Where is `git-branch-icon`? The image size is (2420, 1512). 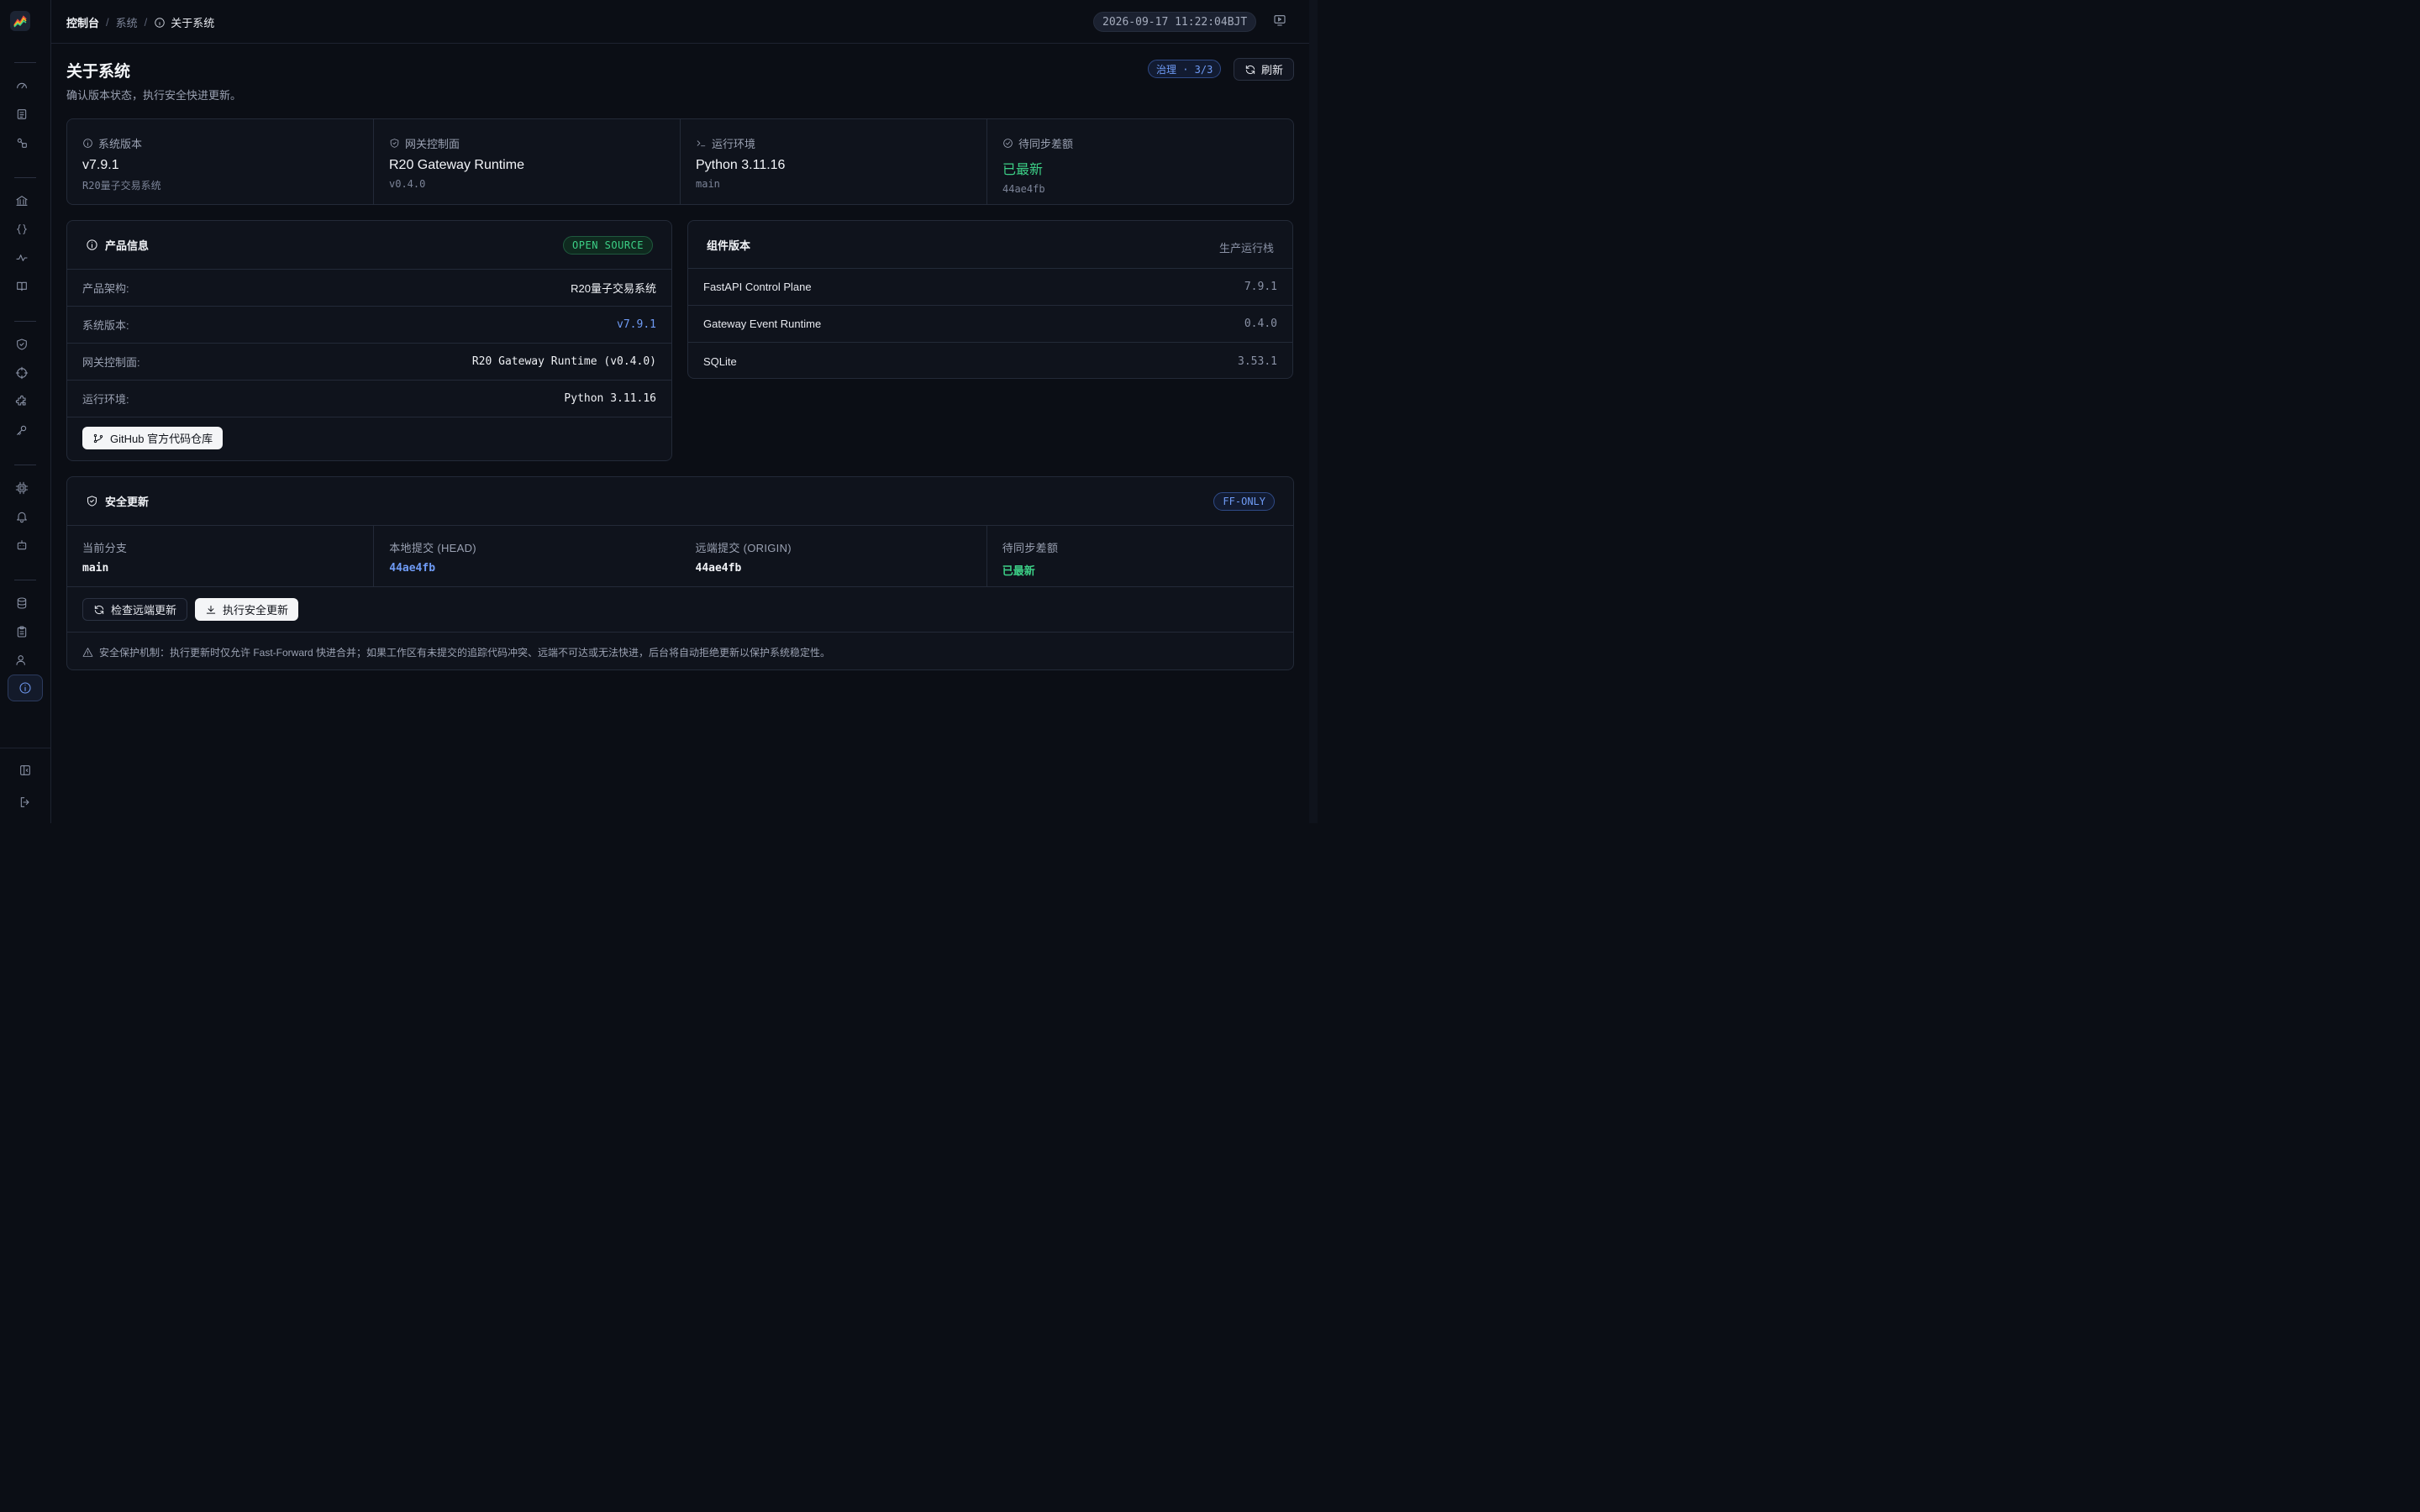
git-branch-icon is located at coordinates (98, 438).